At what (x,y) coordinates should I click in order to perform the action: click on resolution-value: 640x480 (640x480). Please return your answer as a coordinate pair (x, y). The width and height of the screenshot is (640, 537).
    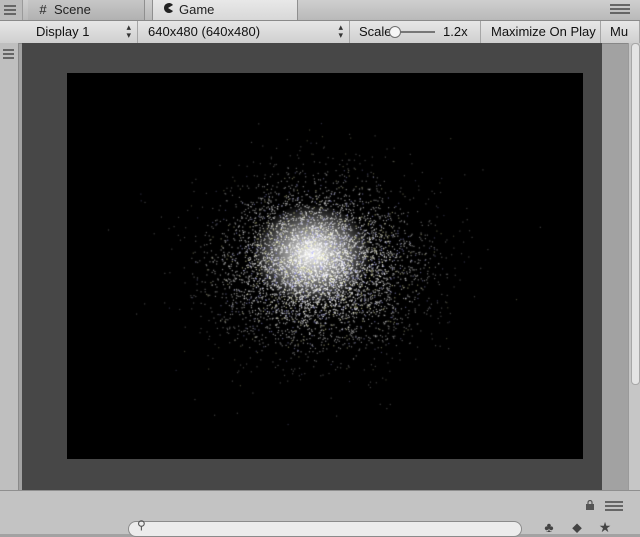
    Looking at the image, I should click on (204, 31).